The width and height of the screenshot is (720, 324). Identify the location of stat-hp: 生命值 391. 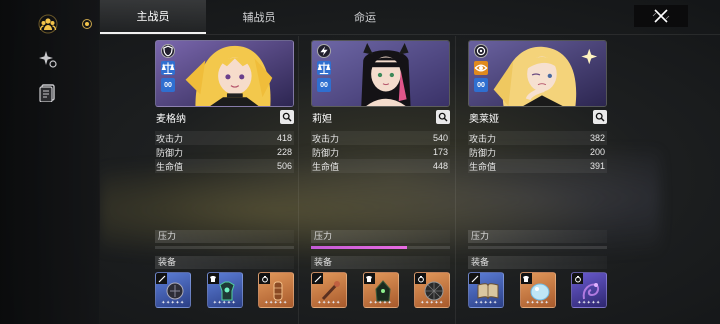
(537, 166).